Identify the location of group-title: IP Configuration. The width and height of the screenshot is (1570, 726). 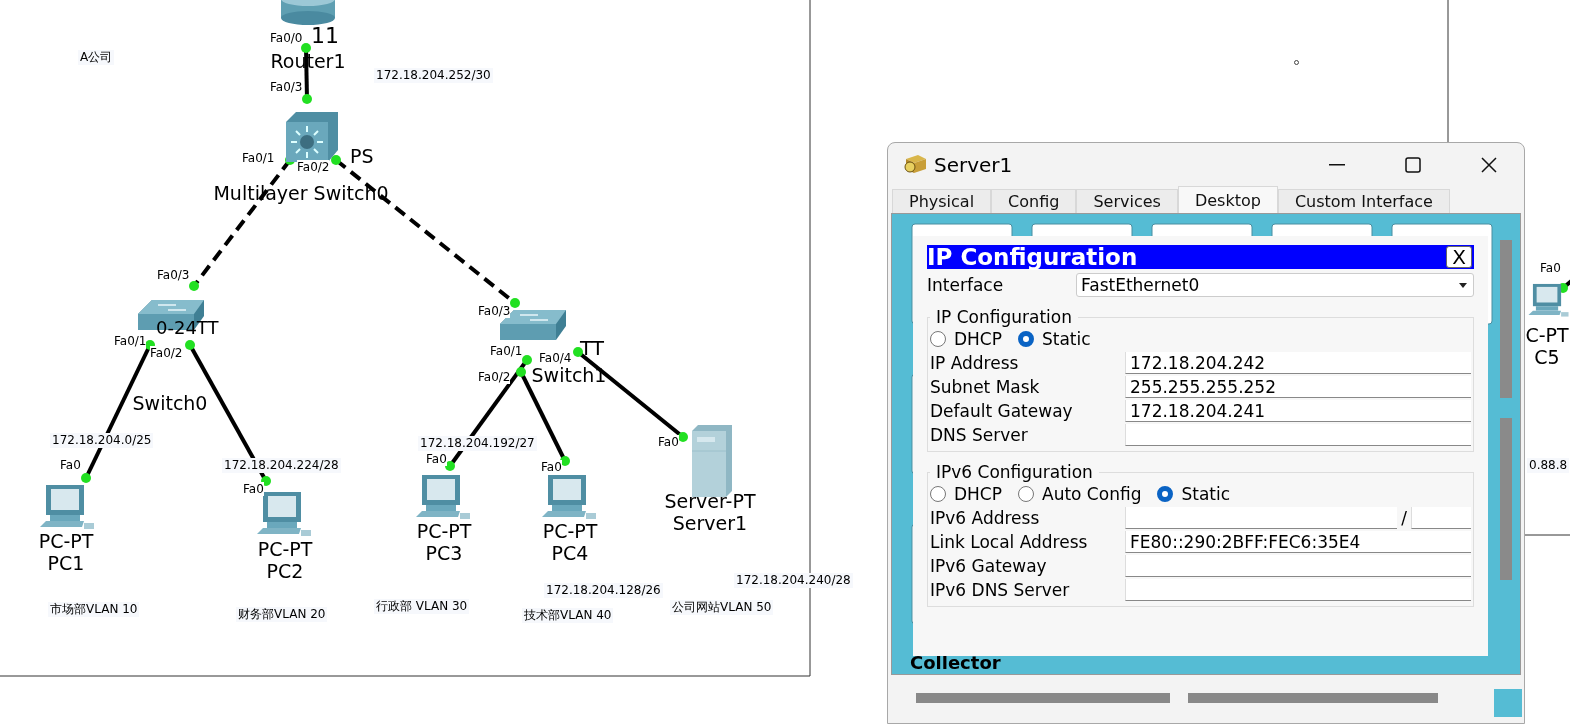
(1004, 317).